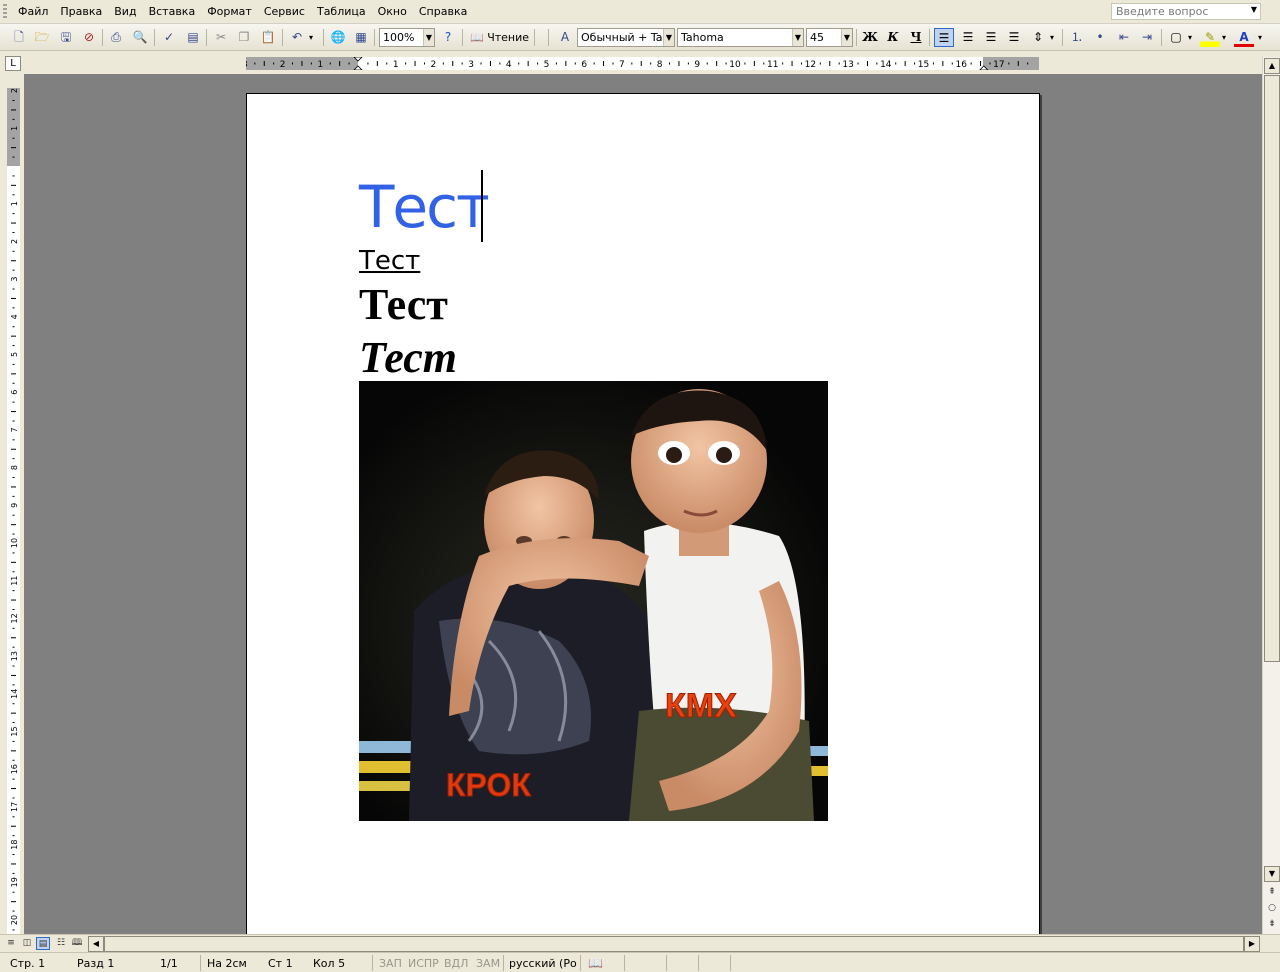  Describe the element at coordinates (991, 37) in the screenshot. I see `align-right-icon: ☰` at that location.